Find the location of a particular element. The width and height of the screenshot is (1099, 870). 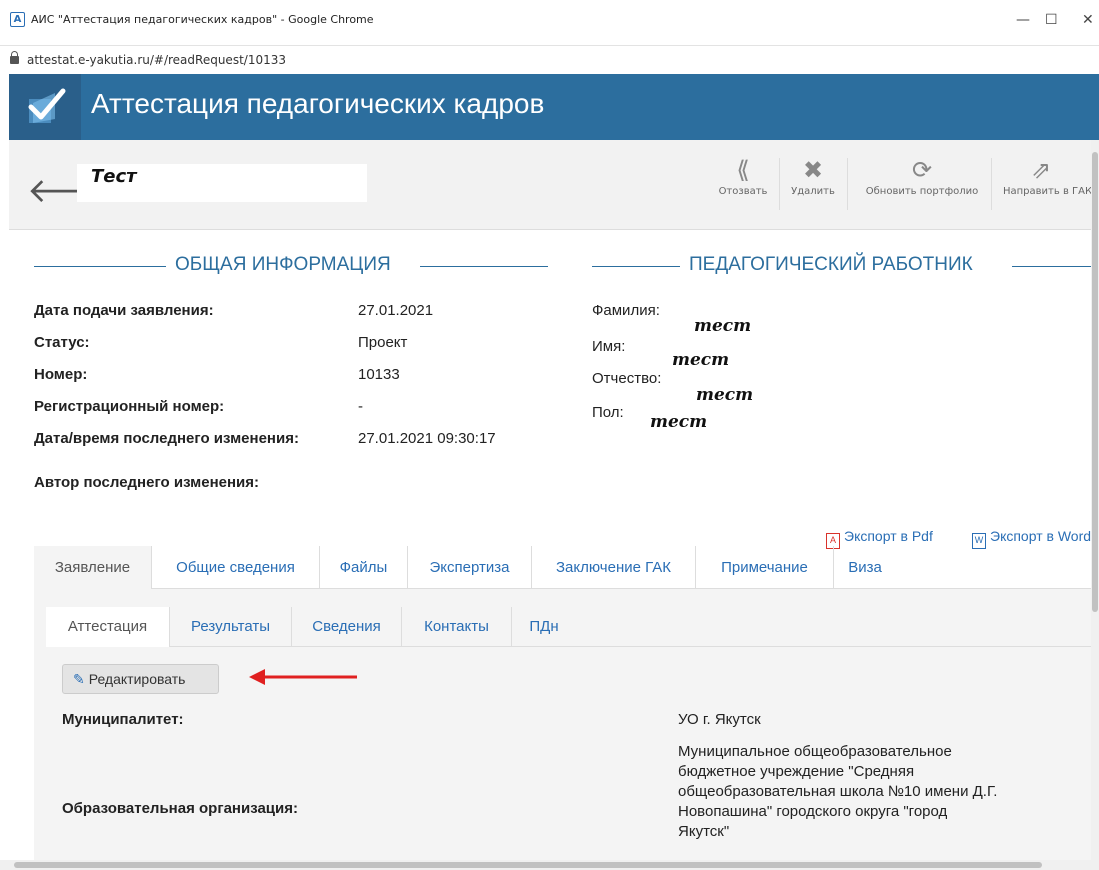

municipality-value: УО г. Якутск is located at coordinates (719, 719).